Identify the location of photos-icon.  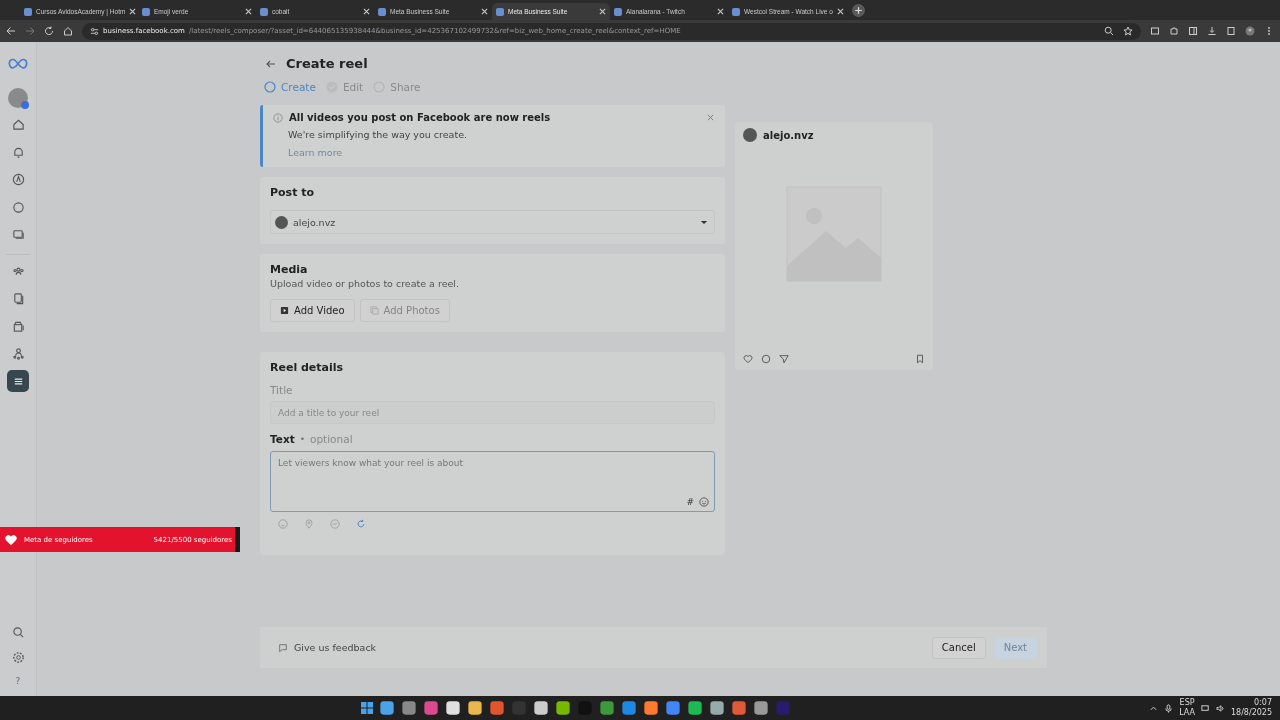
(374, 310).